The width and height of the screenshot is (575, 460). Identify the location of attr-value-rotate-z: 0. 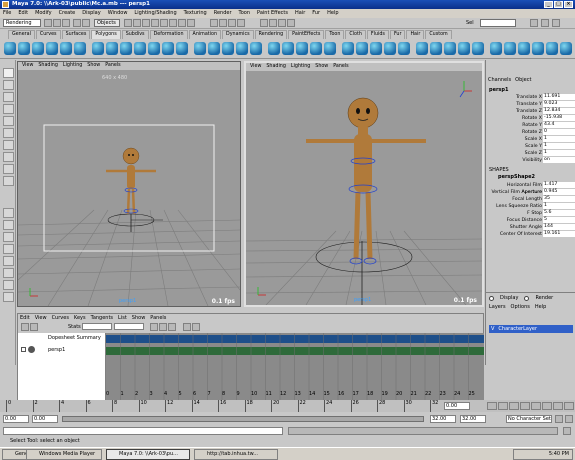
(559, 132).